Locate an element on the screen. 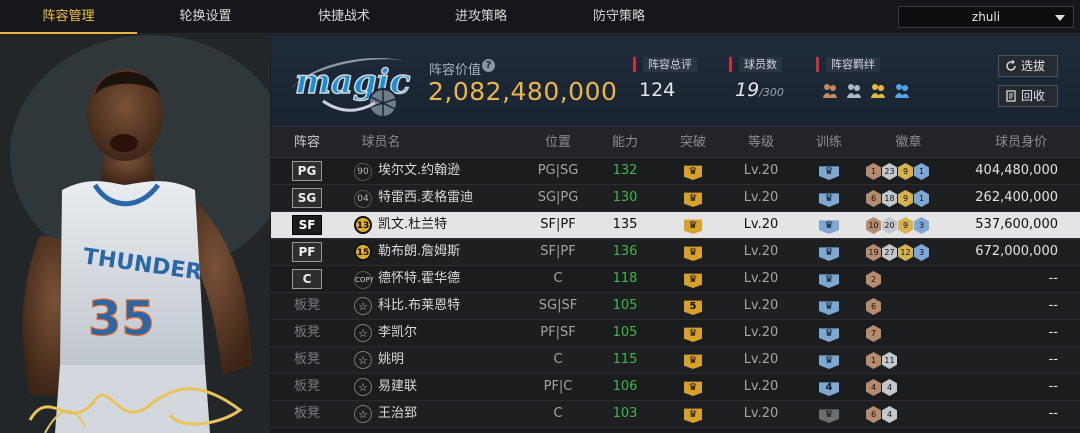  tab-offense-strategy: 进攻策略 is located at coordinates (481, 17).